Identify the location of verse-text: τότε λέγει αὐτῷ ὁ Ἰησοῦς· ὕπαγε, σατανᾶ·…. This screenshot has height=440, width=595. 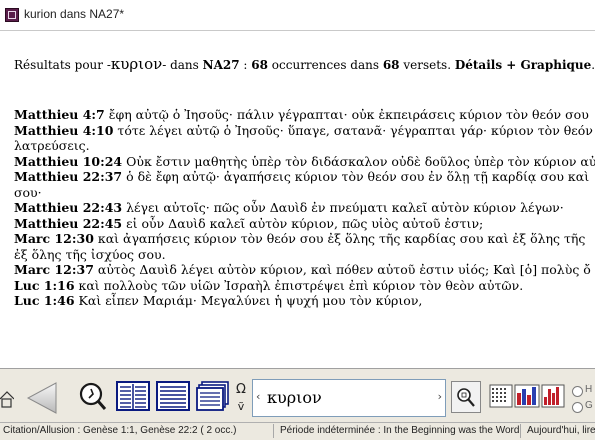
(355, 130).